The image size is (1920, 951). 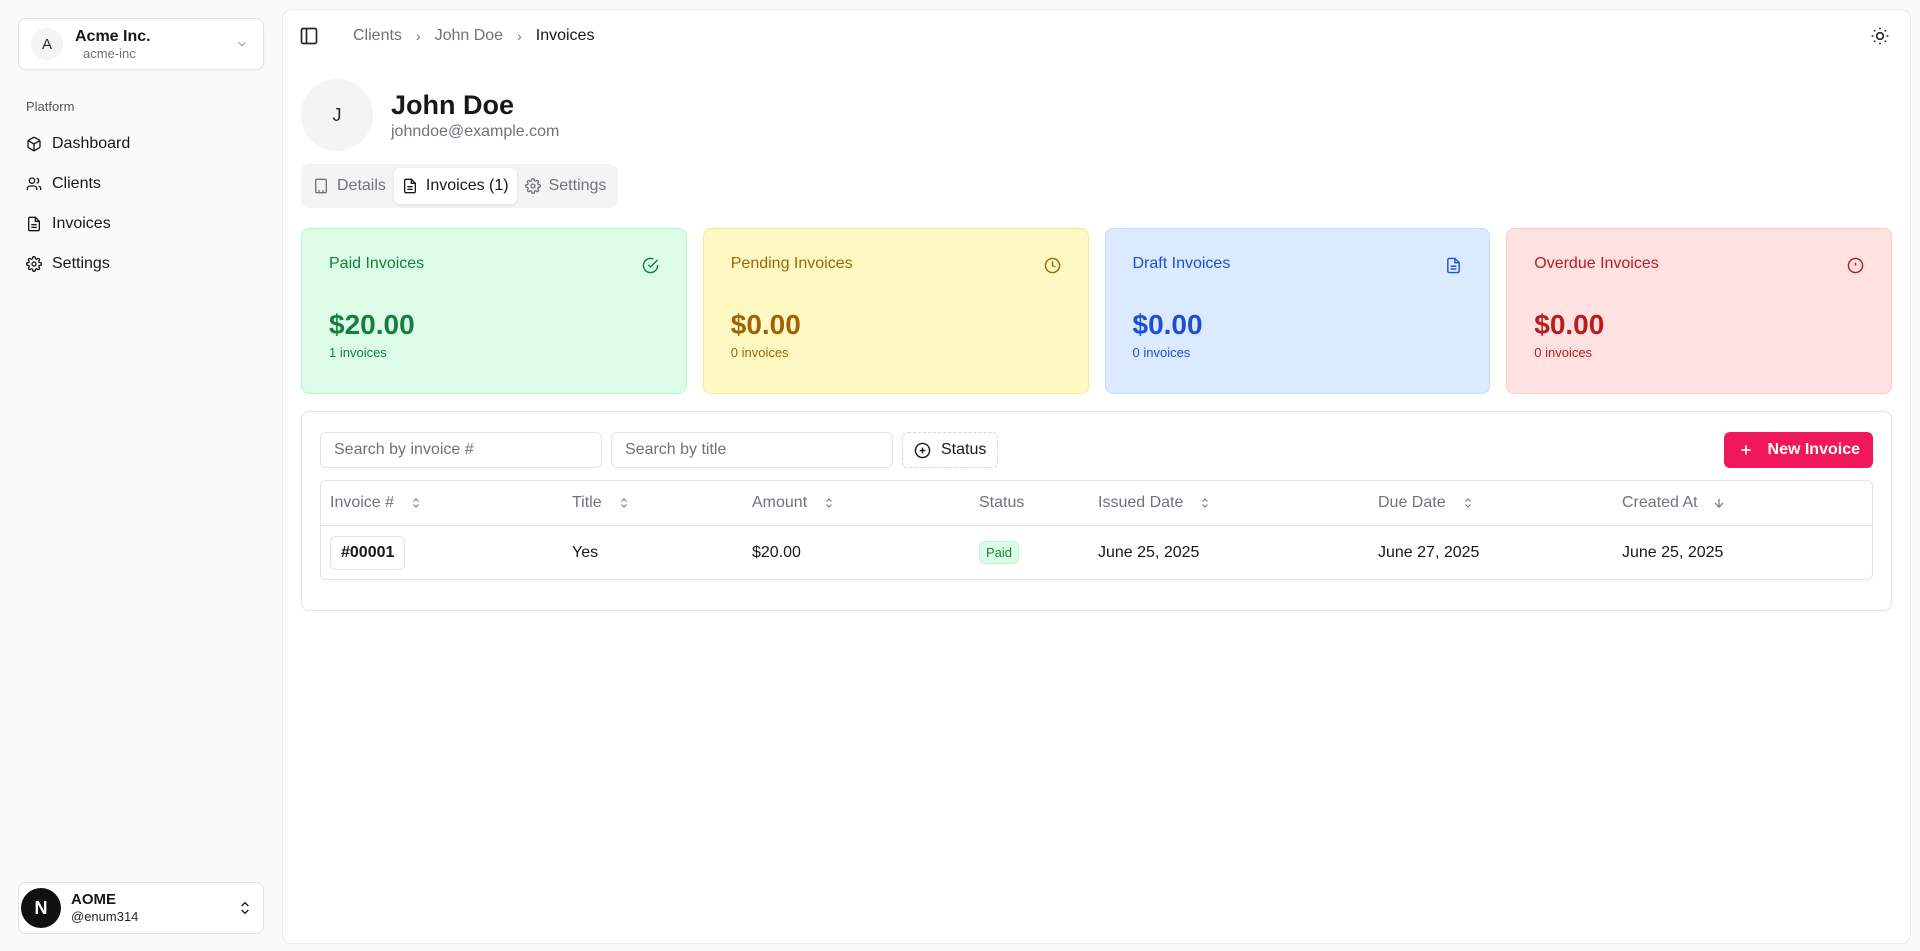 I want to click on search-invoice-input, so click(x=461, y=450).